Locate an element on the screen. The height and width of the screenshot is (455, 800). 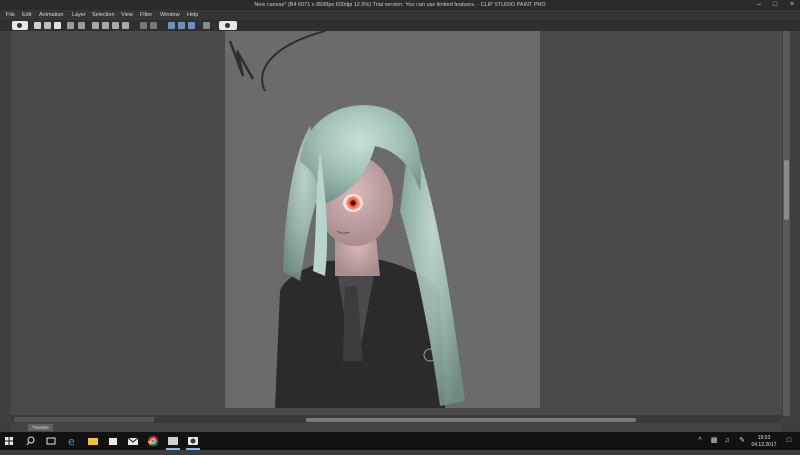
task-view-icon is located at coordinates (51, 441).